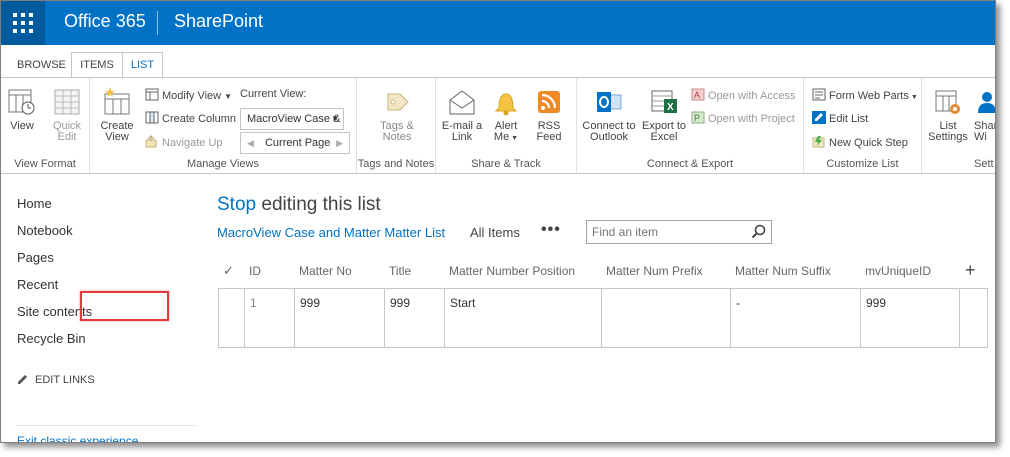 This screenshot has width=1010, height=457. What do you see at coordinates (506, 115) in the screenshot?
I see `alert-me-button: Alert Me ▼` at bounding box center [506, 115].